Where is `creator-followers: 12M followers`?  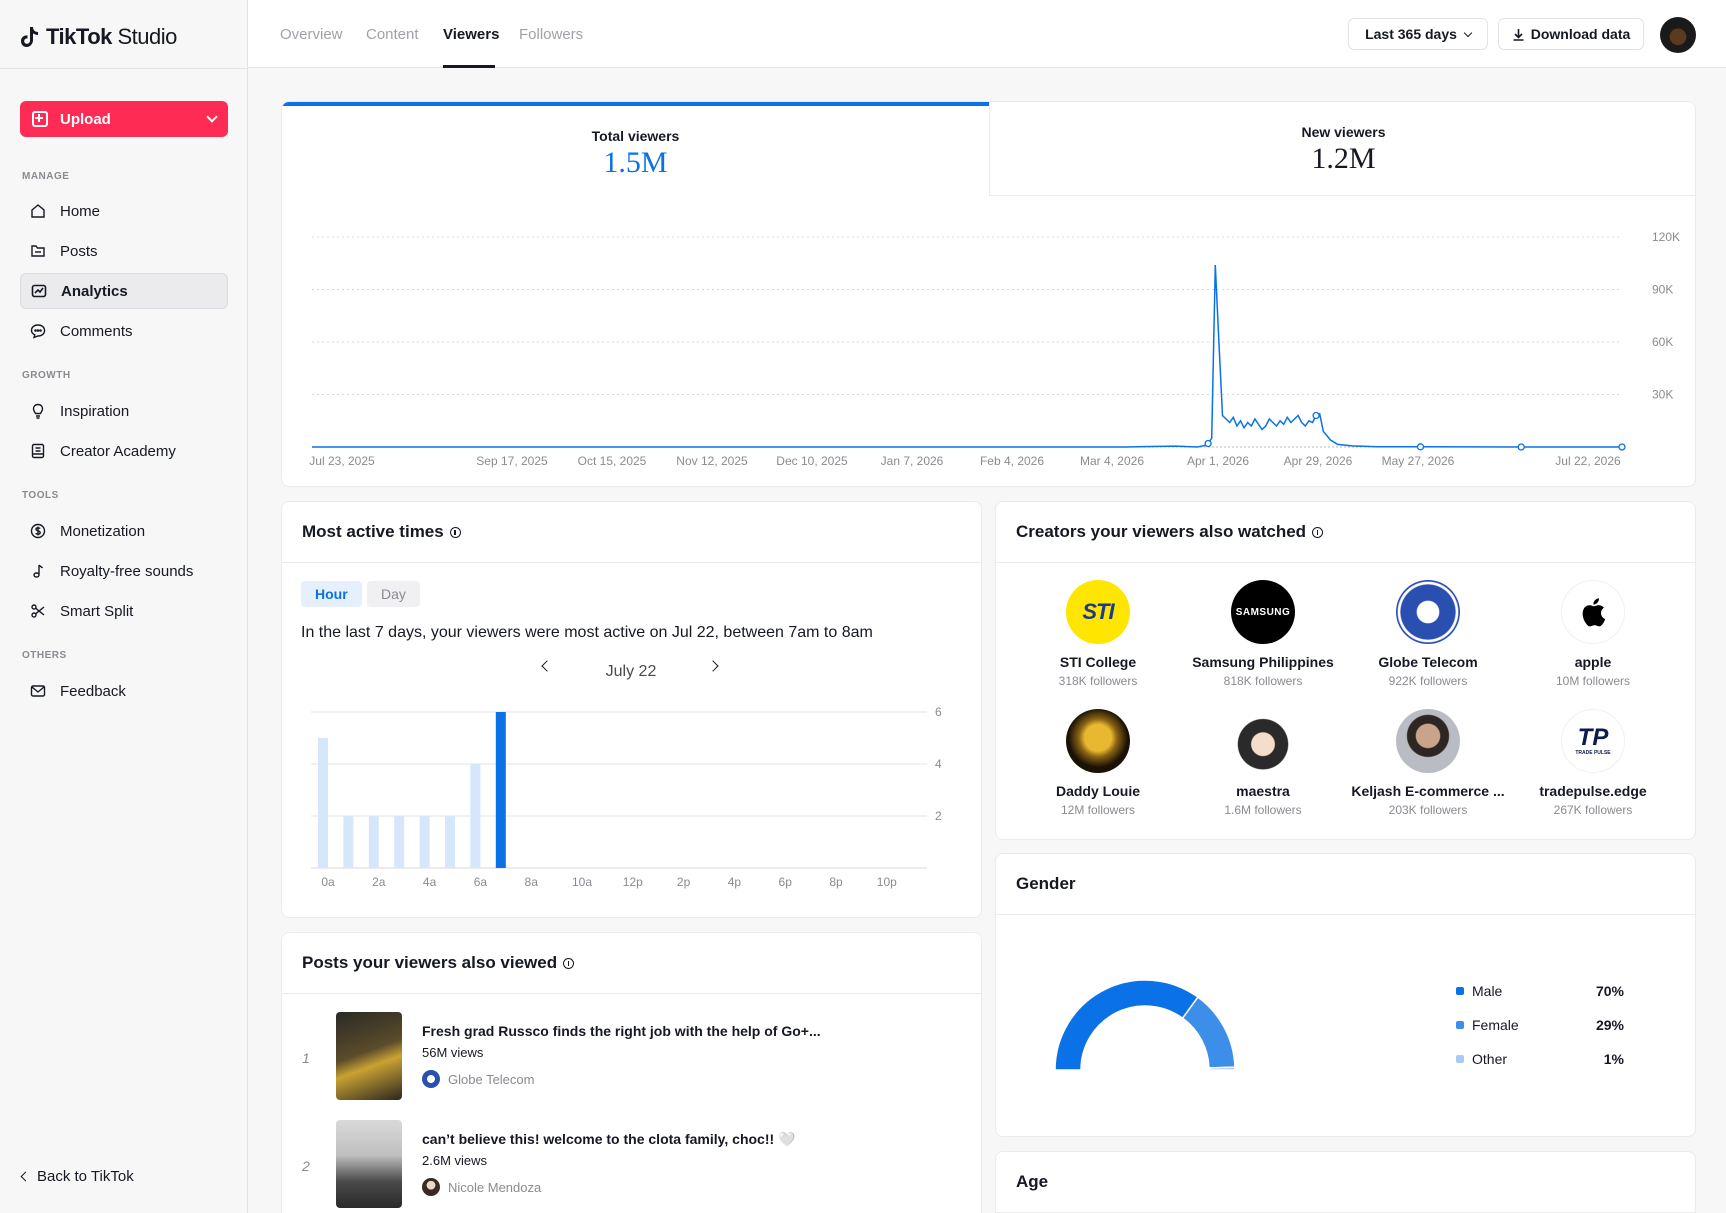 creator-followers: 12M followers is located at coordinates (1098, 810).